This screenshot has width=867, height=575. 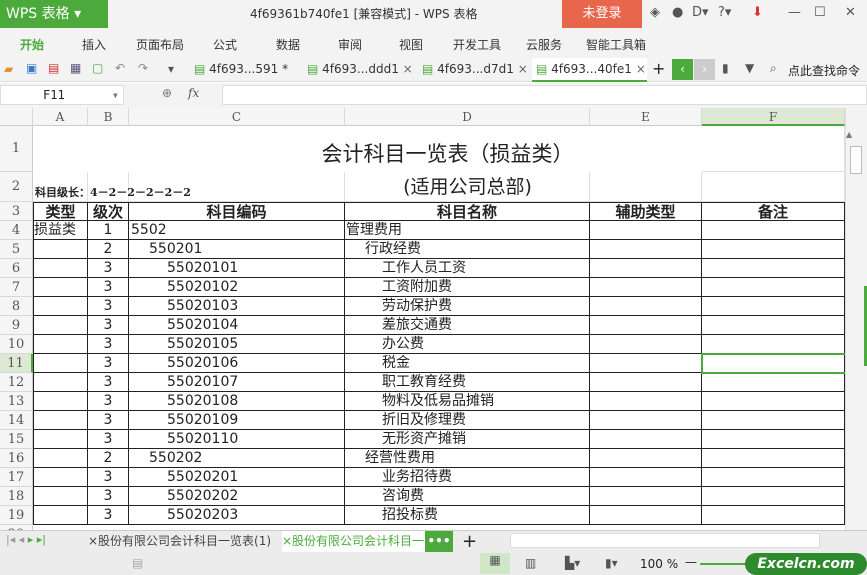 I want to click on grid-cell: 55020104, so click(x=237, y=325).